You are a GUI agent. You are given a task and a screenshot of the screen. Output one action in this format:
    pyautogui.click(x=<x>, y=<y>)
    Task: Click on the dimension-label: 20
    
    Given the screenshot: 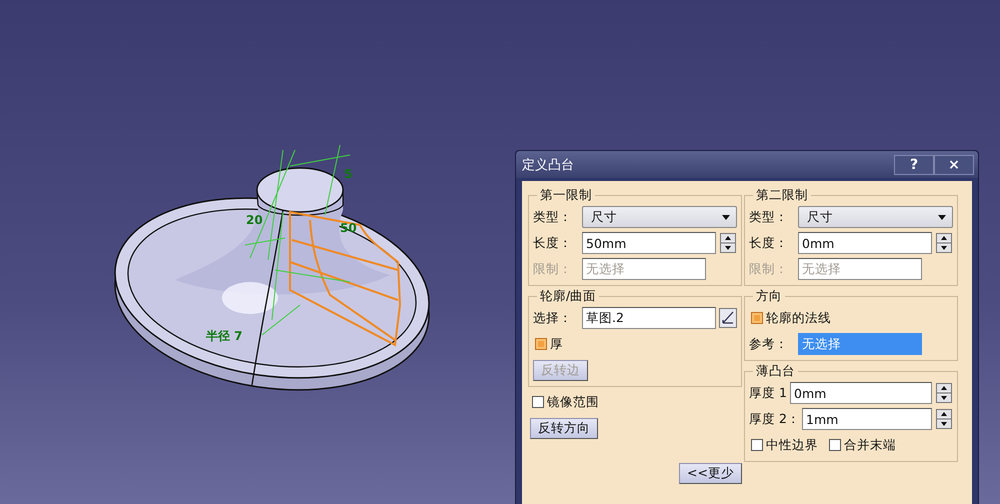 What is the action you would take?
    pyautogui.click(x=254, y=220)
    